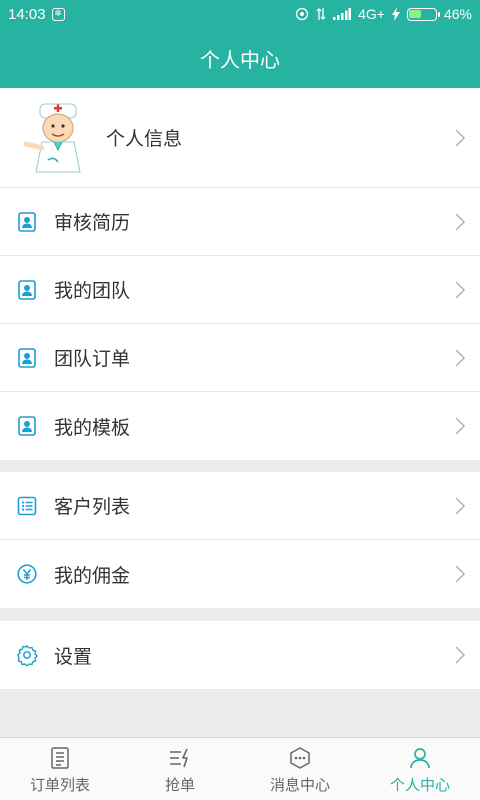 Image resolution: width=480 pixels, height=800 pixels. Describe the element at coordinates (60, 758) in the screenshot. I see `document-list-icon` at that location.